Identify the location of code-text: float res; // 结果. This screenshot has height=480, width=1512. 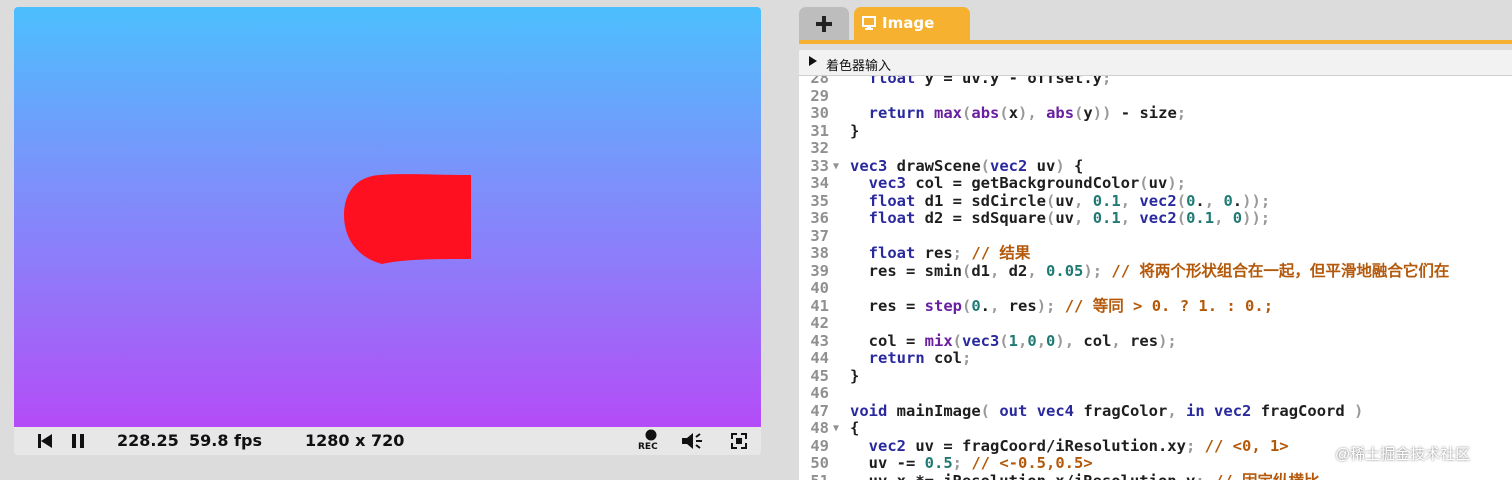
(949, 253).